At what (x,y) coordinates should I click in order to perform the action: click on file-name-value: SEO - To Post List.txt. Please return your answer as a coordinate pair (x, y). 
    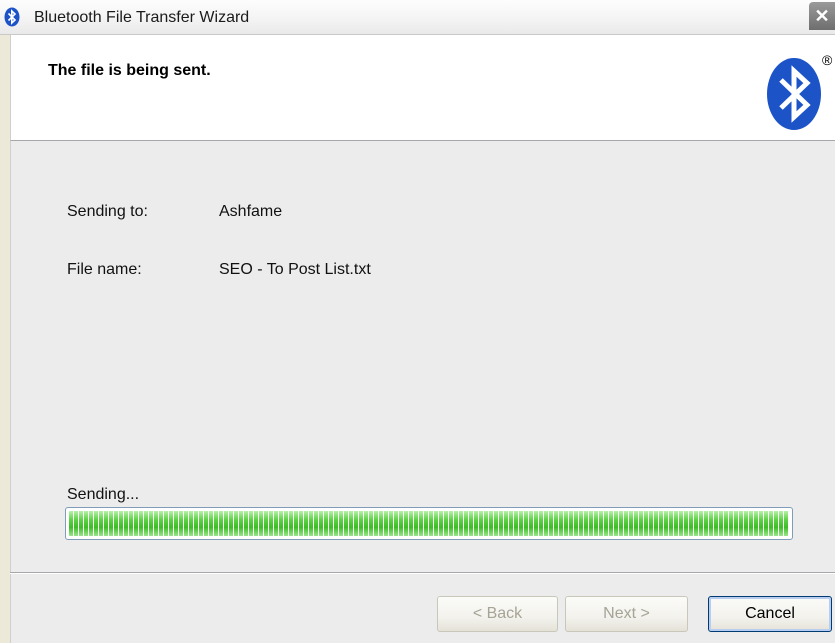
    Looking at the image, I should click on (295, 269).